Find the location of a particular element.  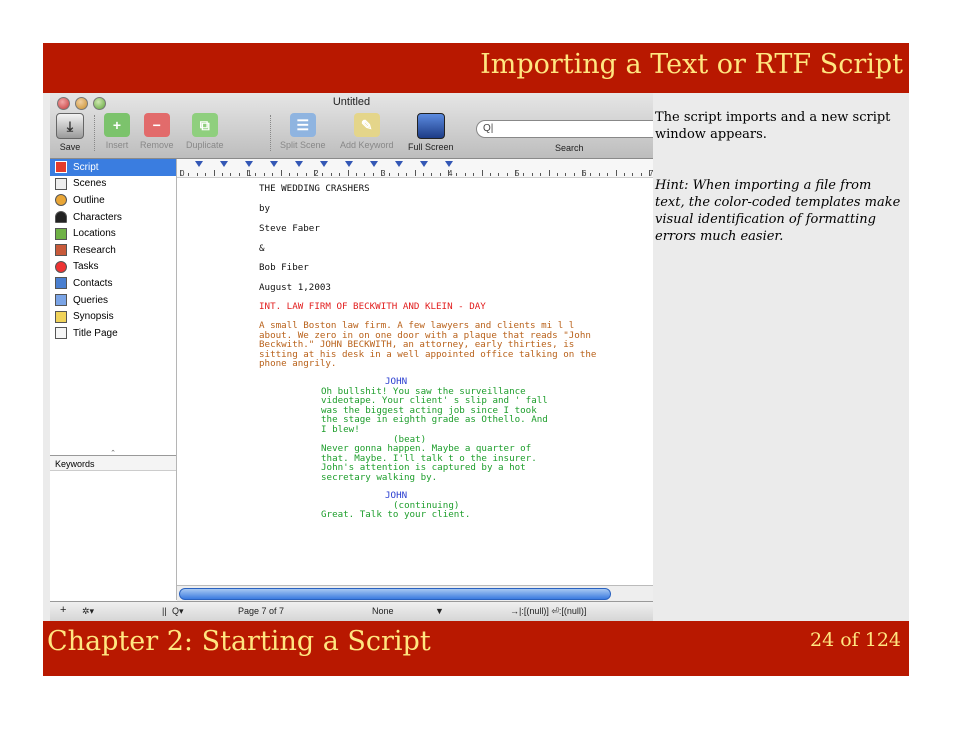

add-icon: + is located at coordinates (63, 610).